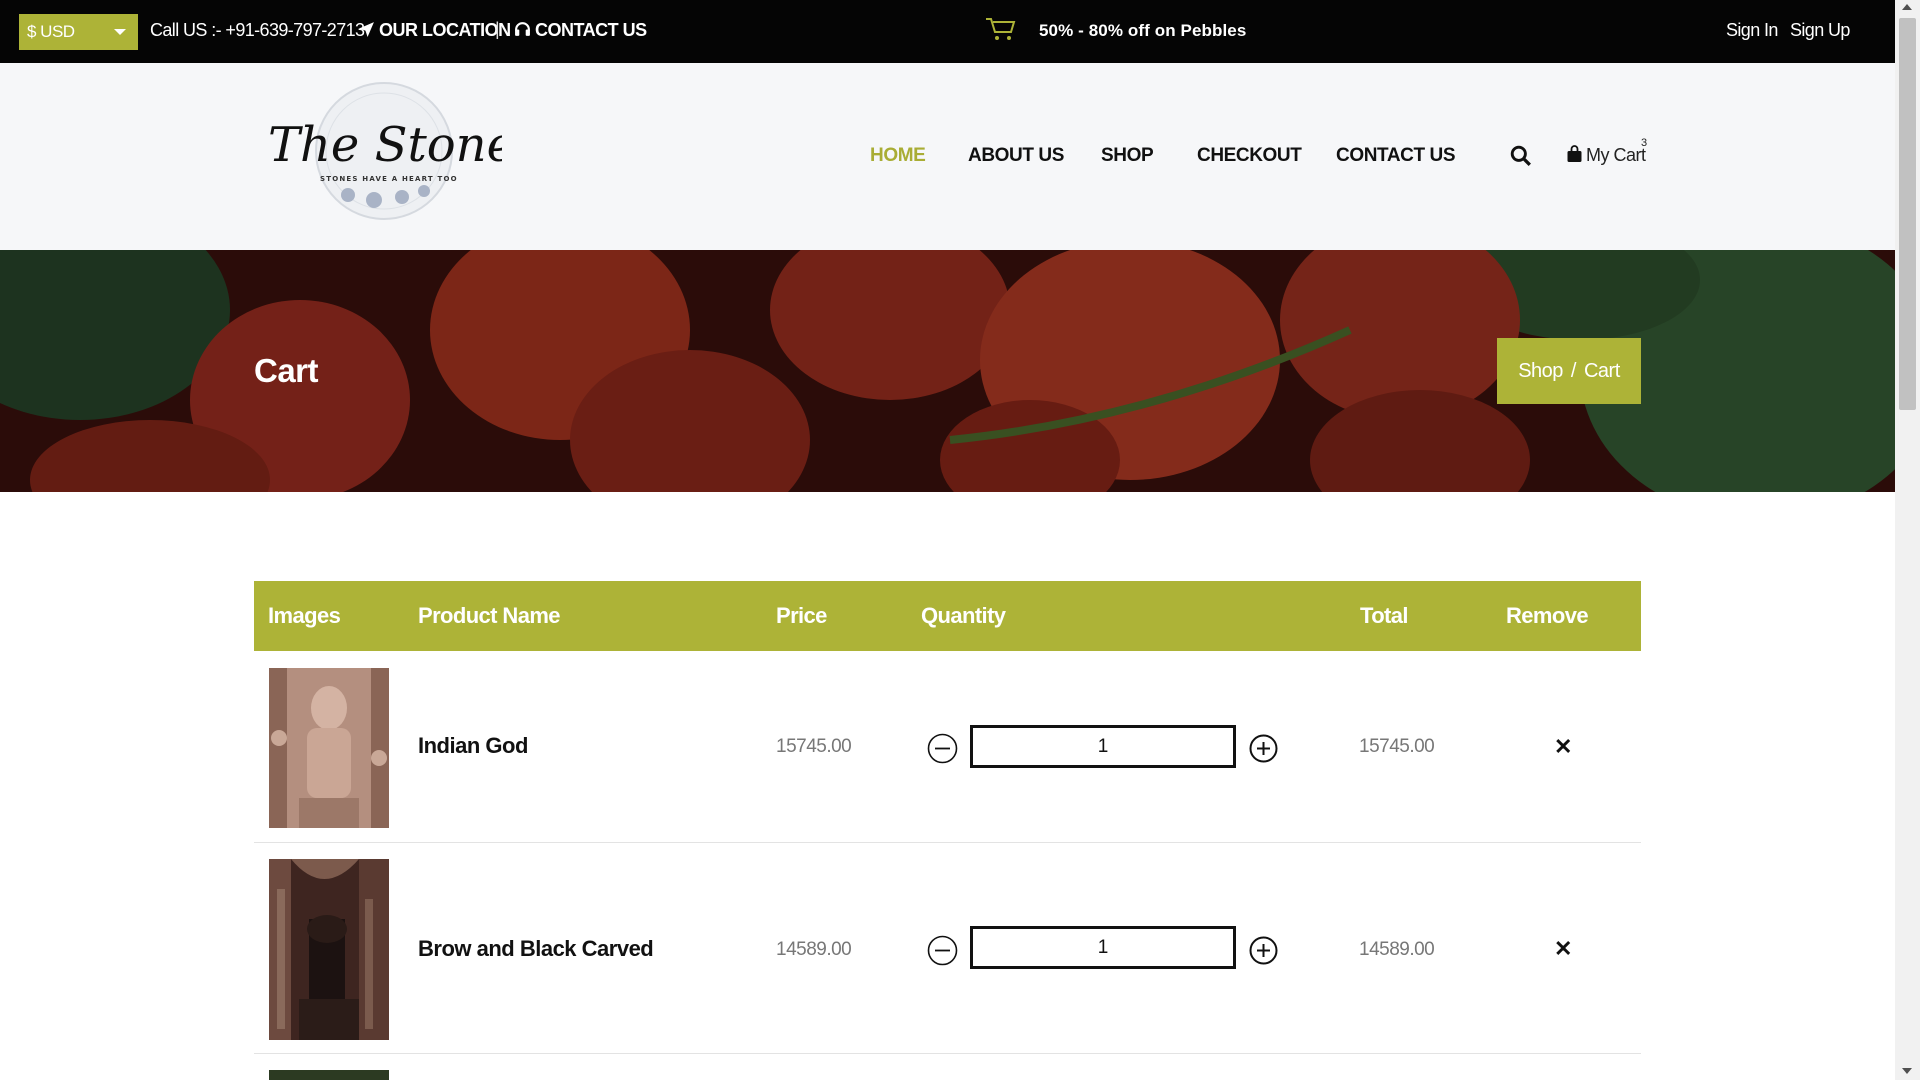  Describe the element at coordinates (1521, 158) in the screenshot. I see `search-icon` at that location.